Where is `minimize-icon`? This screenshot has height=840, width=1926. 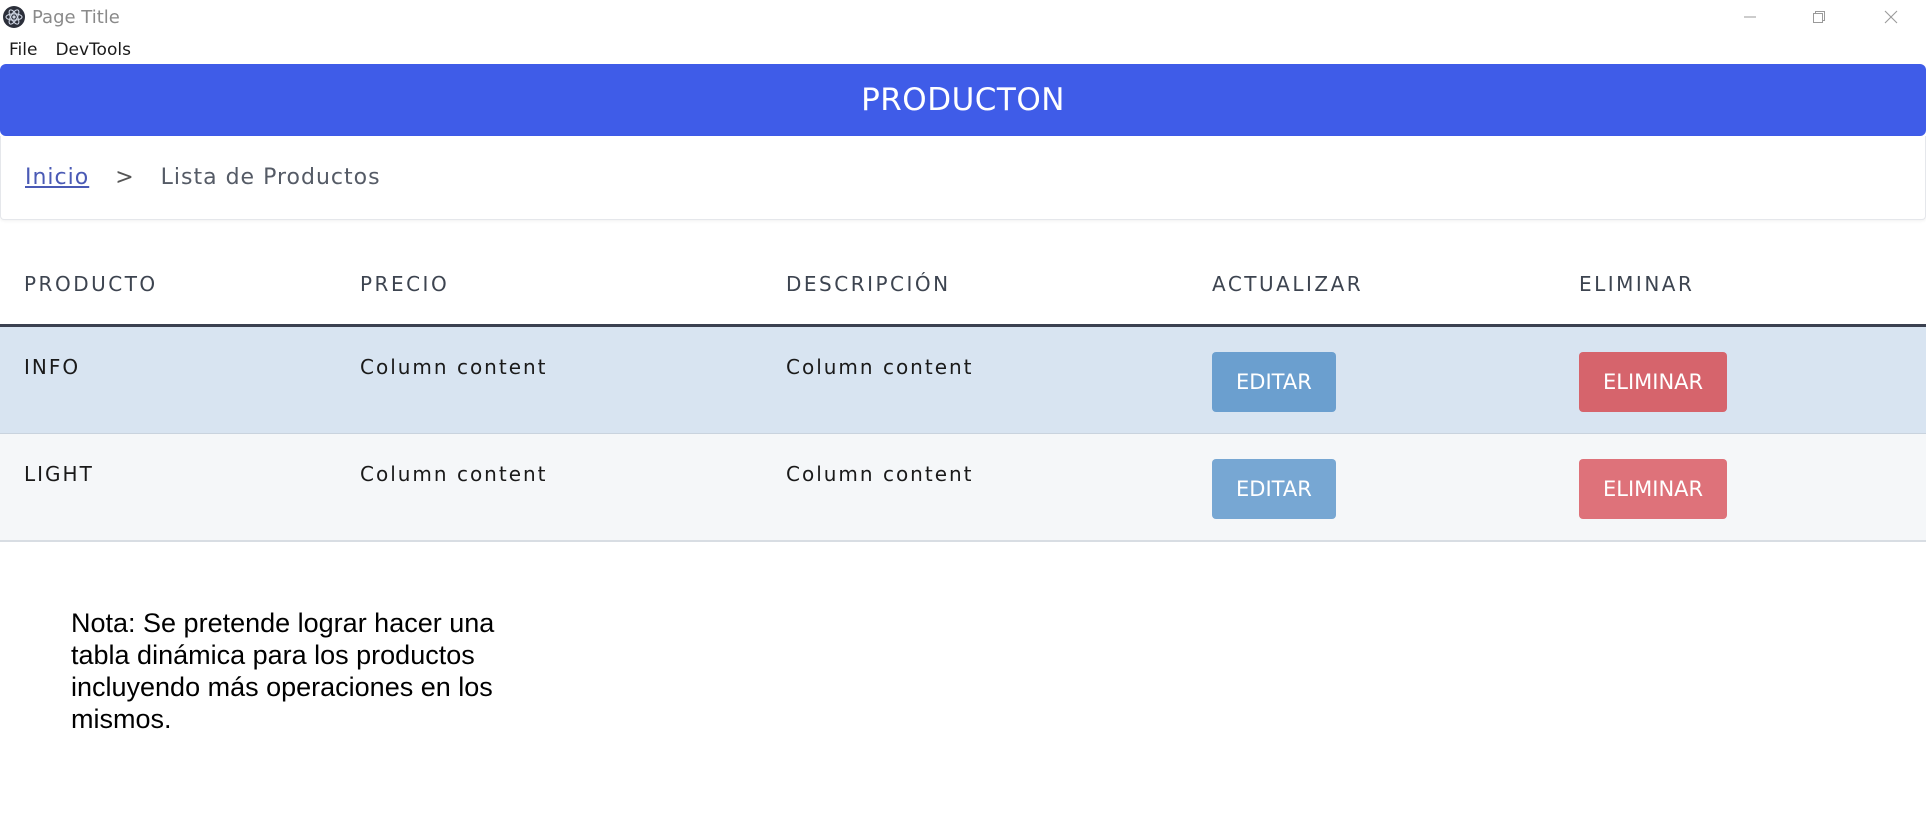 minimize-icon is located at coordinates (1750, 17).